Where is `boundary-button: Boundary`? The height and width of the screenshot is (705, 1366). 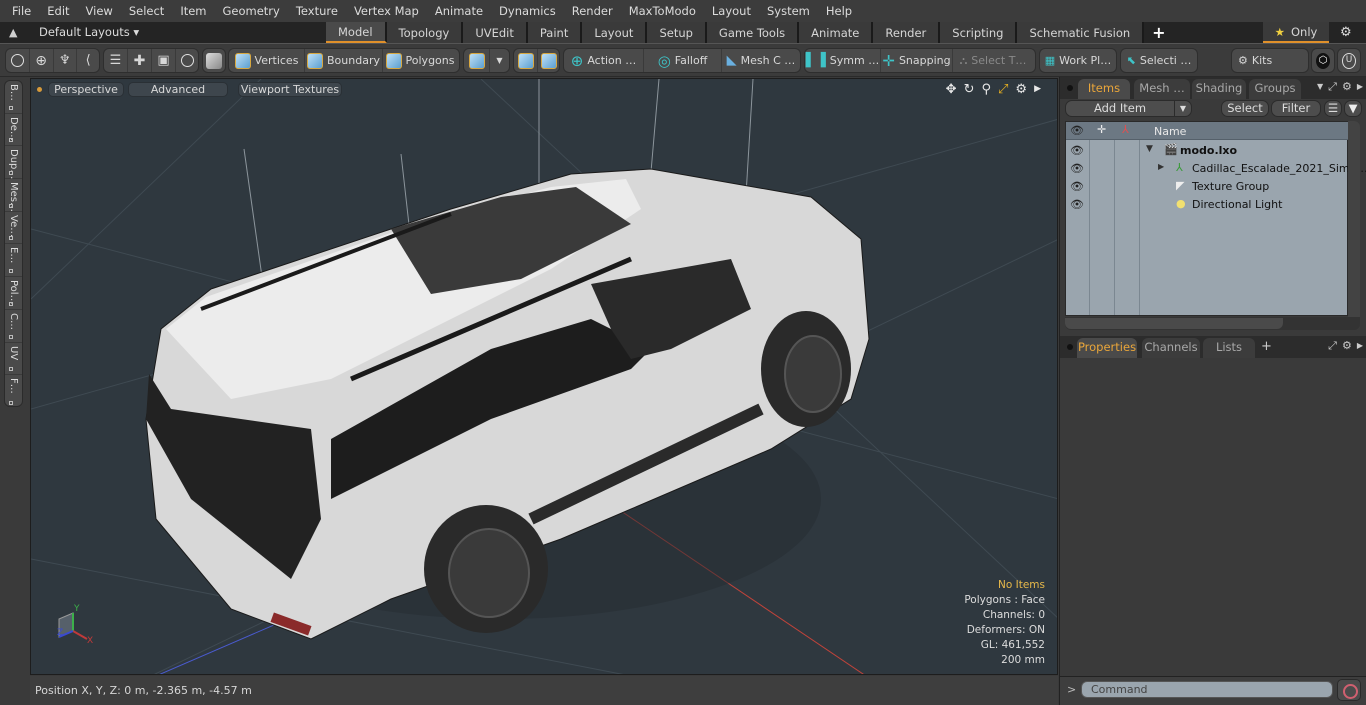 boundary-button: Boundary is located at coordinates (344, 60).